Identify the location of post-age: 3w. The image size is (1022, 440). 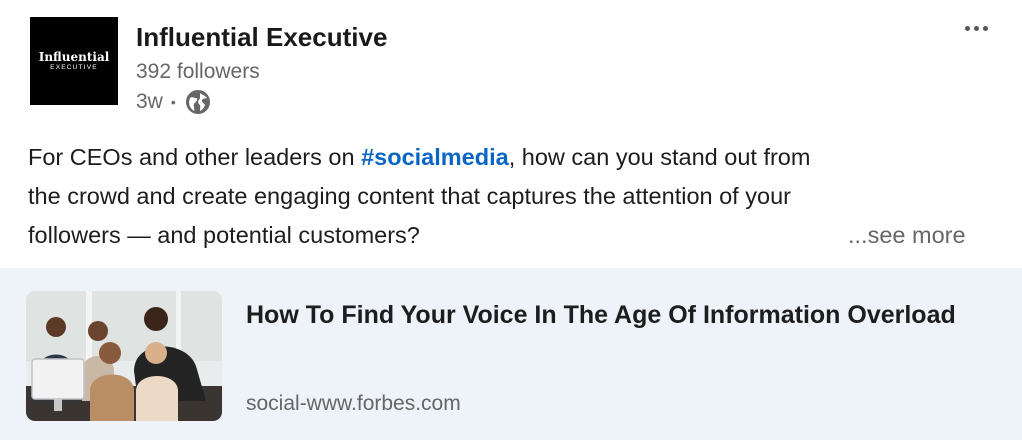
(149, 101).